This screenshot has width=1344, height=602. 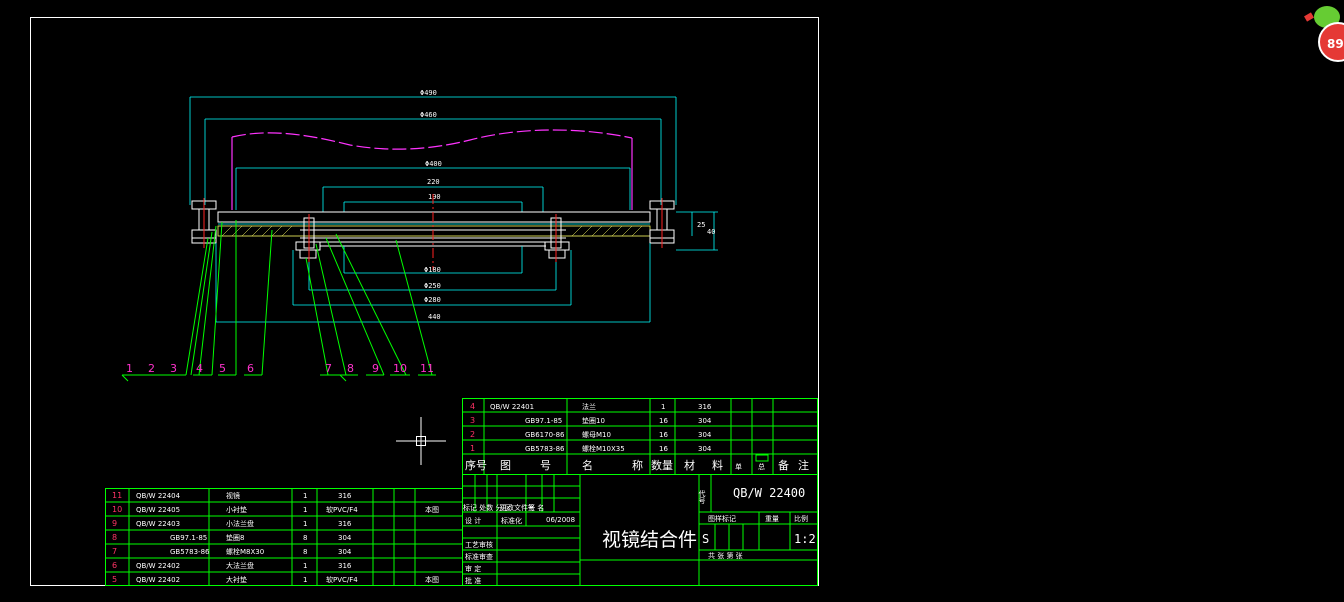 I want to click on bom-header-code-a: 图, so click(x=505, y=465).